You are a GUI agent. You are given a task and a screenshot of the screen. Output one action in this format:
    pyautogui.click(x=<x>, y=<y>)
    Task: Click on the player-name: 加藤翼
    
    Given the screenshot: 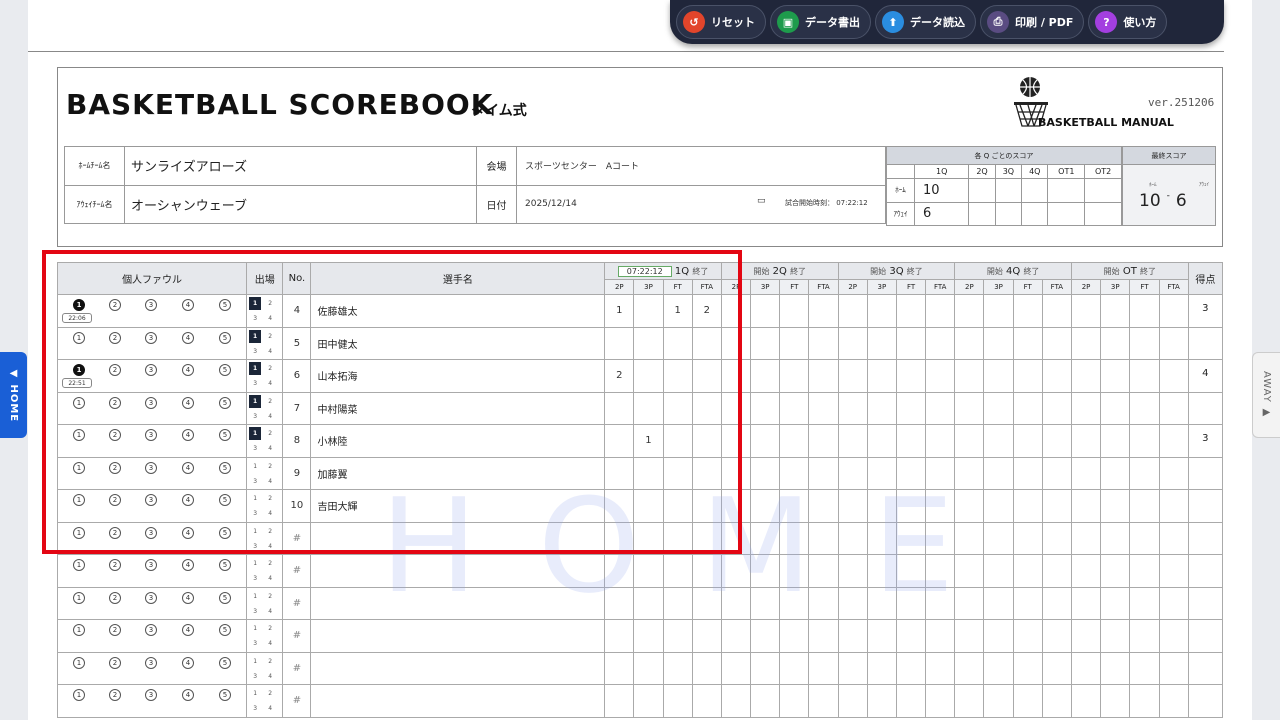 What is the action you would take?
    pyautogui.click(x=458, y=473)
    